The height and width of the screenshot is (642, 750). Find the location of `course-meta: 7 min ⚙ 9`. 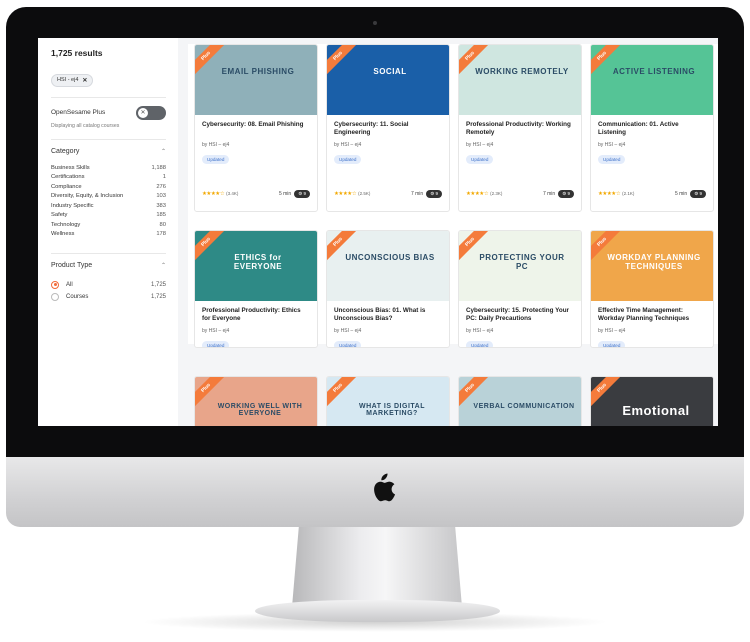

course-meta: 7 min ⚙ 9 is located at coordinates (558, 194).